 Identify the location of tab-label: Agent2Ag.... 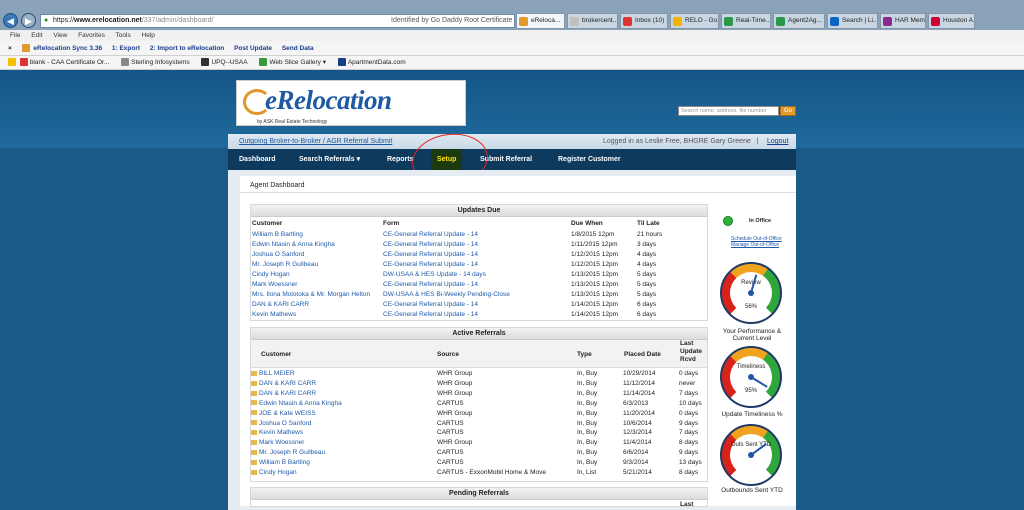
(805, 20).